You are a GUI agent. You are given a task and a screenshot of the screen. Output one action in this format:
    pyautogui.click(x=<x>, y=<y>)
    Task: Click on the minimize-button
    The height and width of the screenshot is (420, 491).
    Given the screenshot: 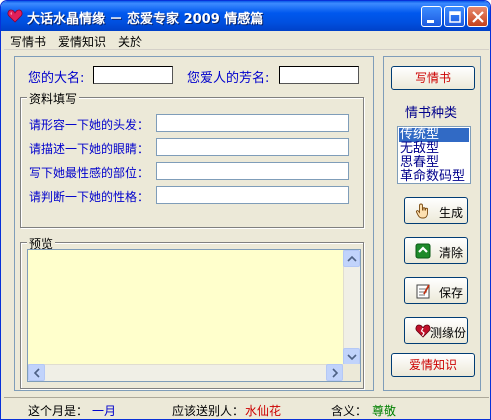 What is the action you would take?
    pyautogui.click(x=431, y=16)
    